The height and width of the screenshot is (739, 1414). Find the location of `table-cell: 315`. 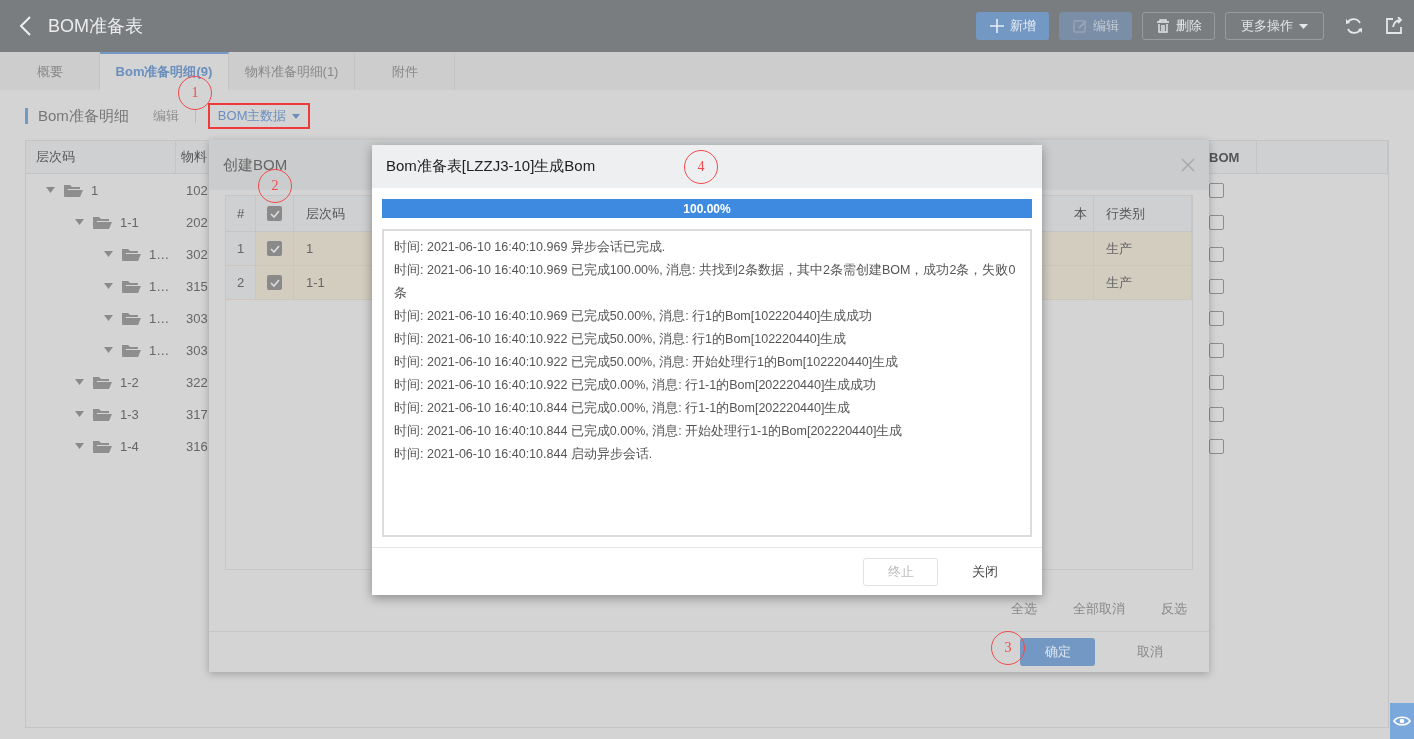

table-cell: 315 is located at coordinates (197, 286).